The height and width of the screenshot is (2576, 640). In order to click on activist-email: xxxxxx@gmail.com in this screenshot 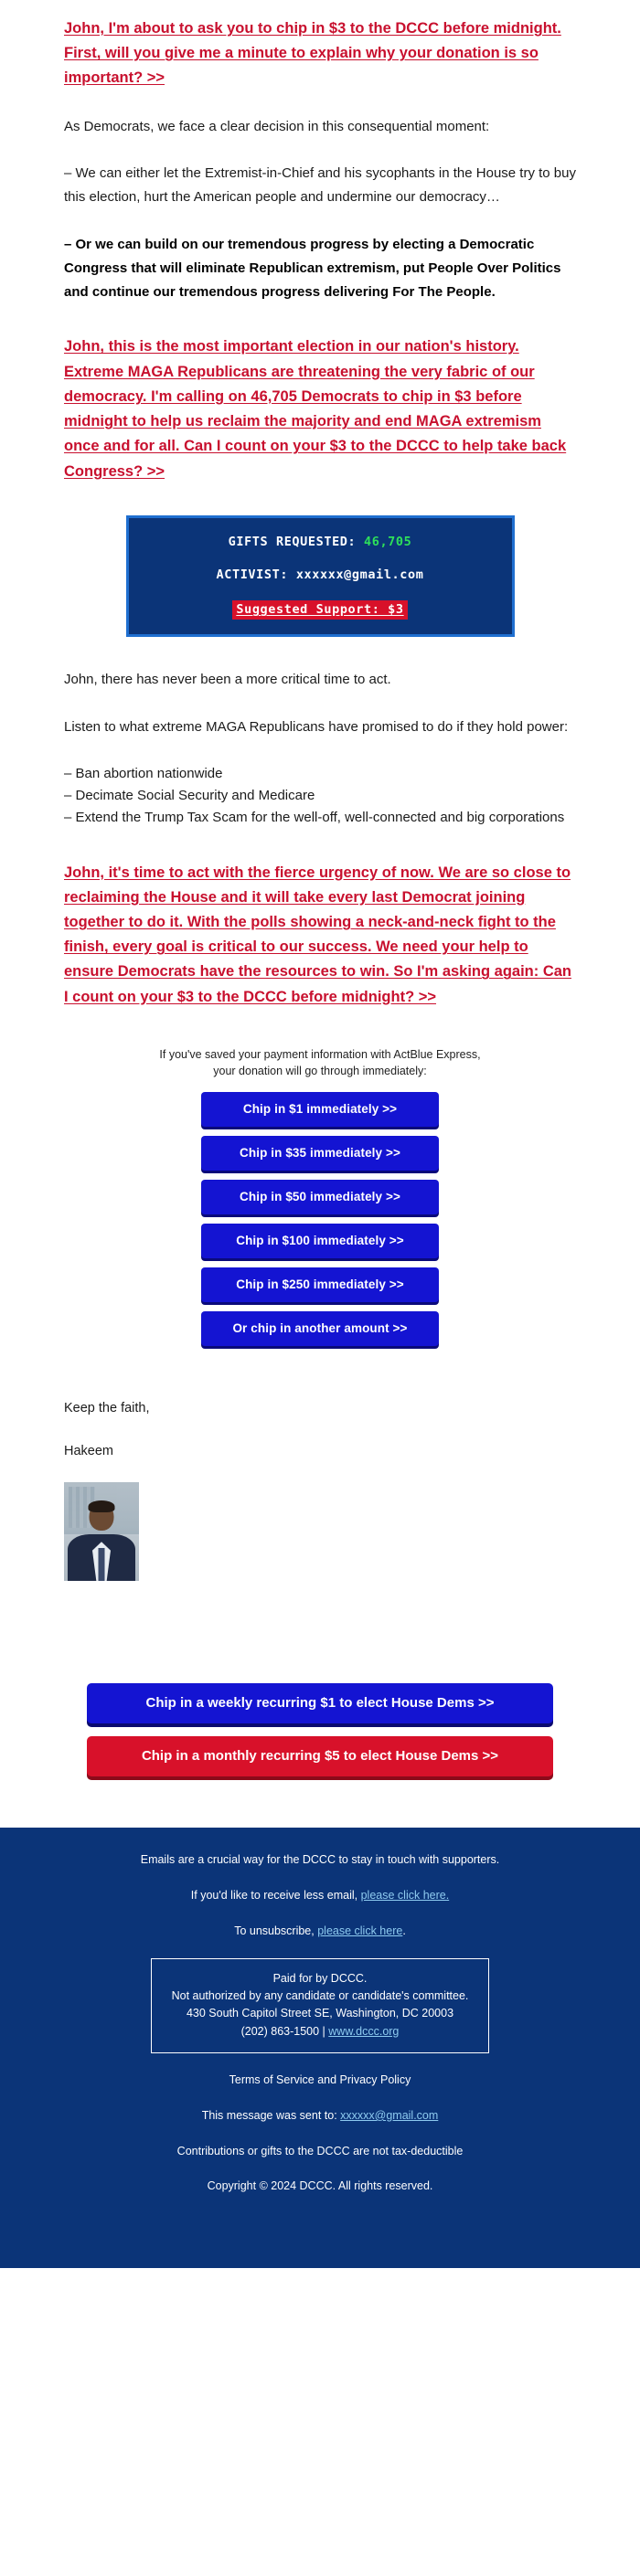, I will do `click(359, 574)`.